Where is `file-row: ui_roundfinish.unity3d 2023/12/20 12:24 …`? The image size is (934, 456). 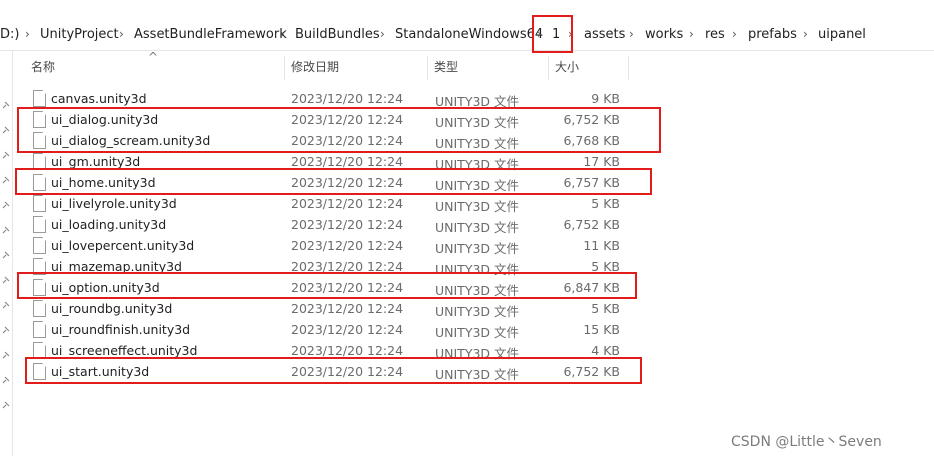 file-row: ui_roundfinish.unity3d 2023/12/20 12:24 … is located at coordinates (327, 329).